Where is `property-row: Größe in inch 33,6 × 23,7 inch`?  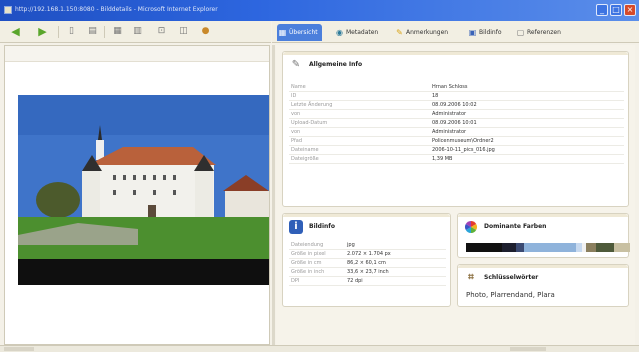
property-row: Größe in inch 33,6 × 23,7 inch is located at coordinates (367, 272).